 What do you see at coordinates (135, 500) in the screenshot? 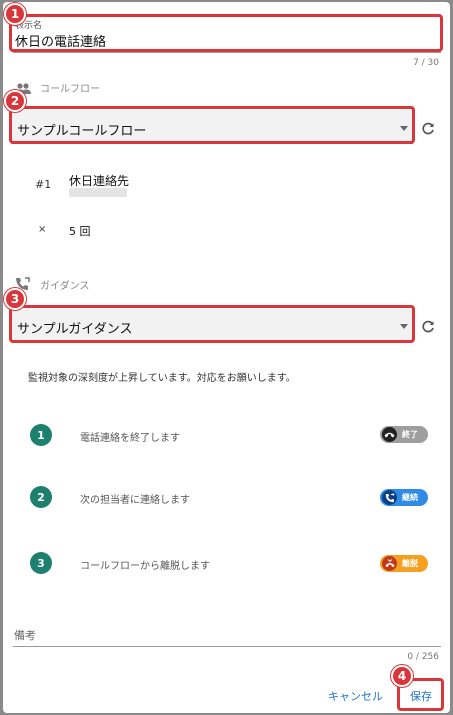
I see `step-text: 次の担当者に連絡します` at bounding box center [135, 500].